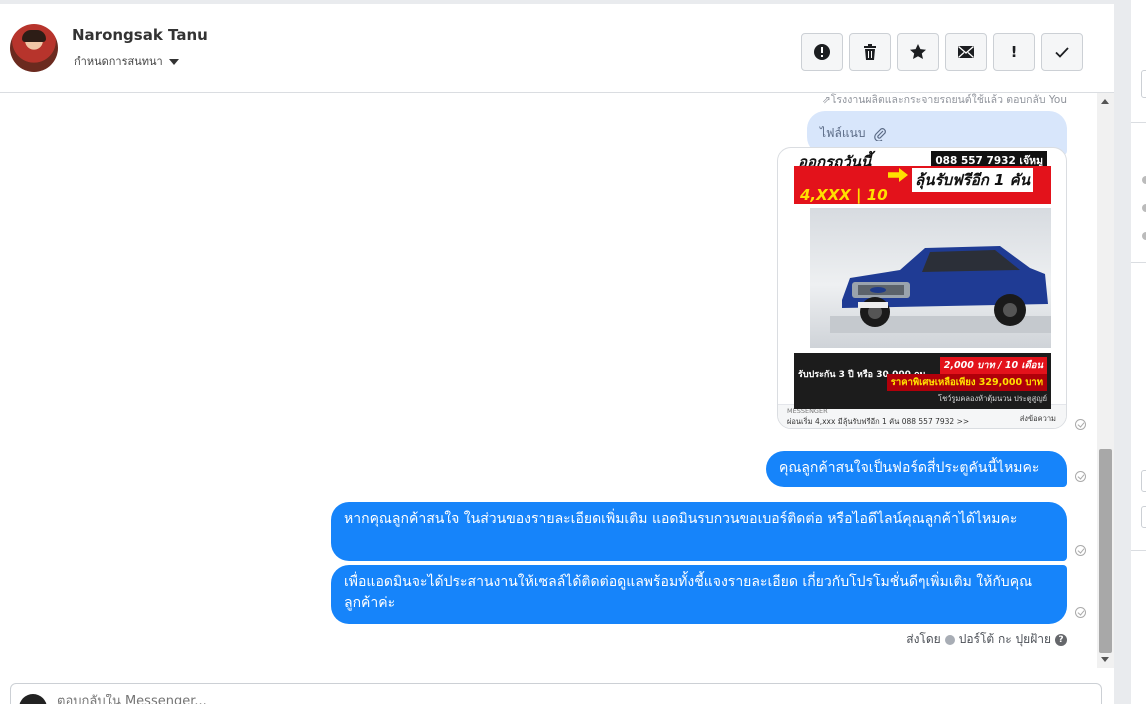  I want to click on assign-conversation-dropdown: กำหนดการสนทนา, so click(126, 61).